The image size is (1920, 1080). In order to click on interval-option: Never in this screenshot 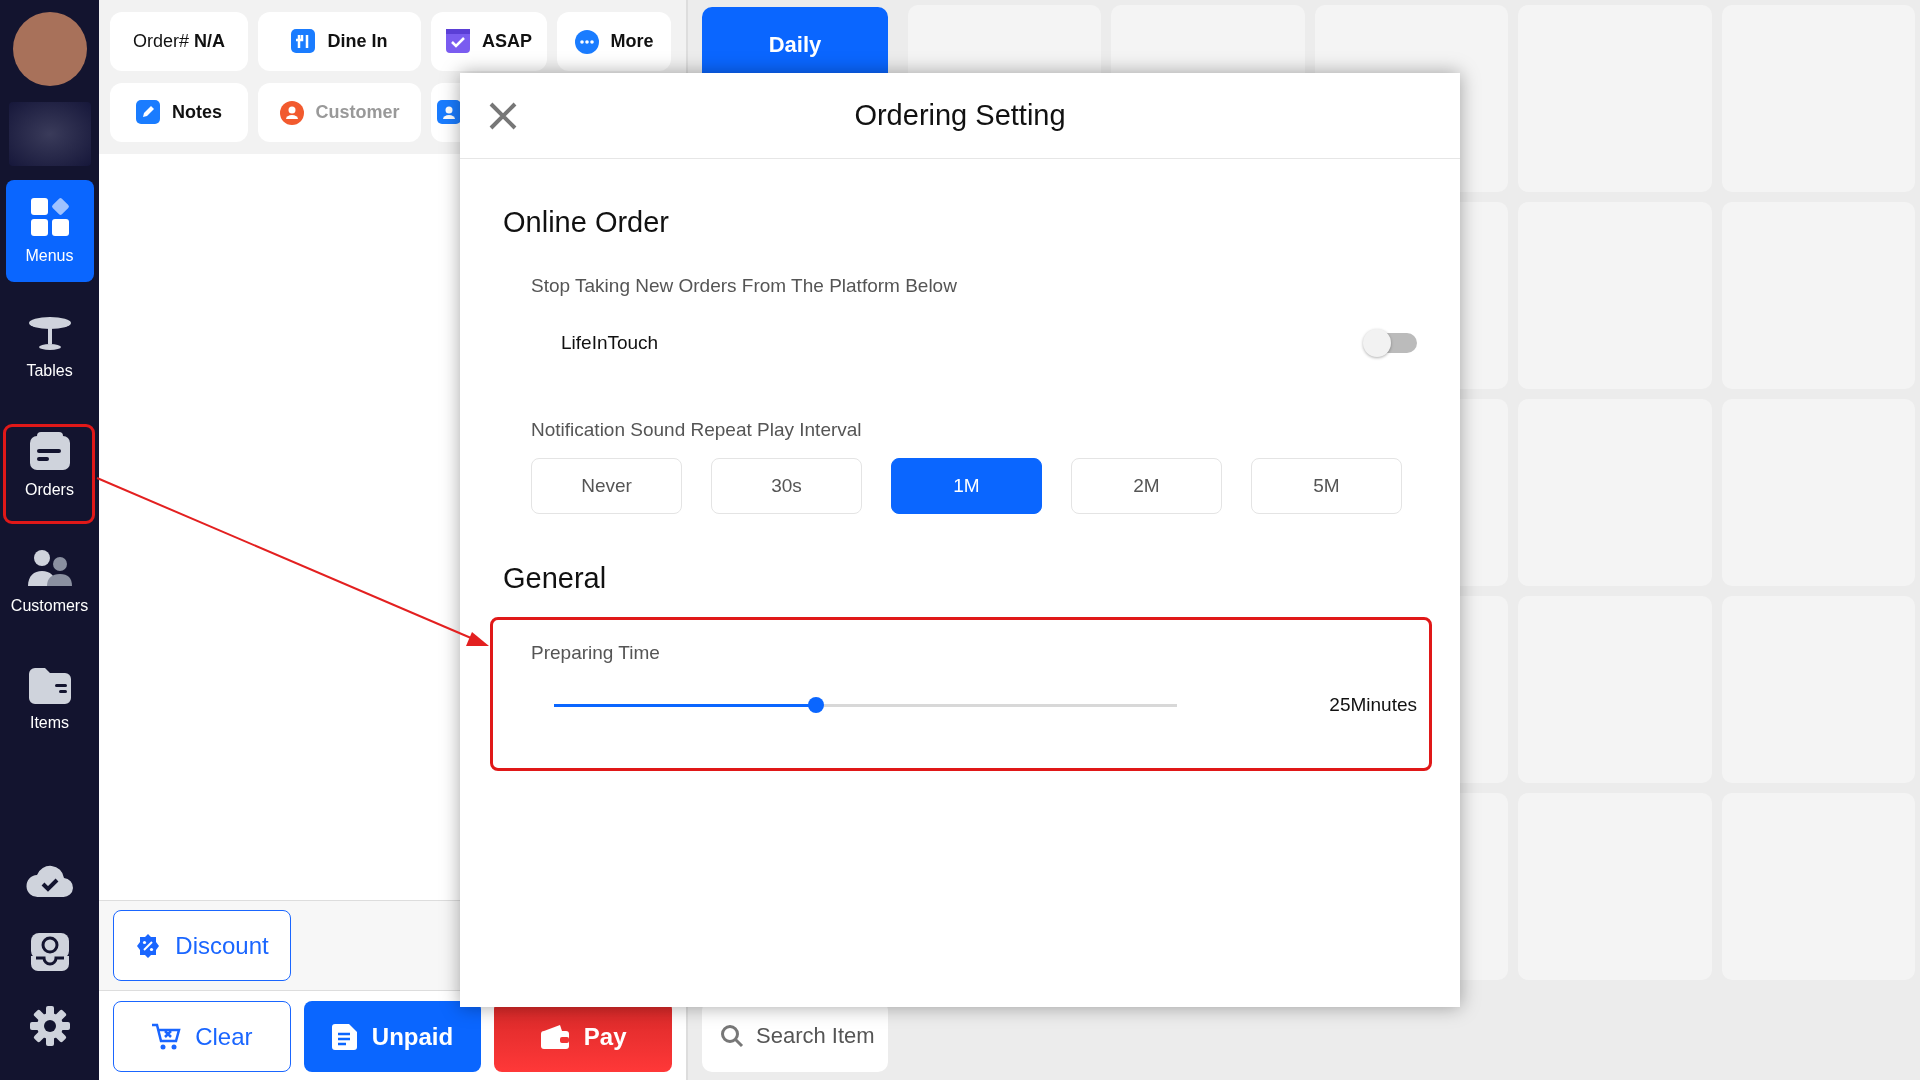, I will do `click(606, 486)`.